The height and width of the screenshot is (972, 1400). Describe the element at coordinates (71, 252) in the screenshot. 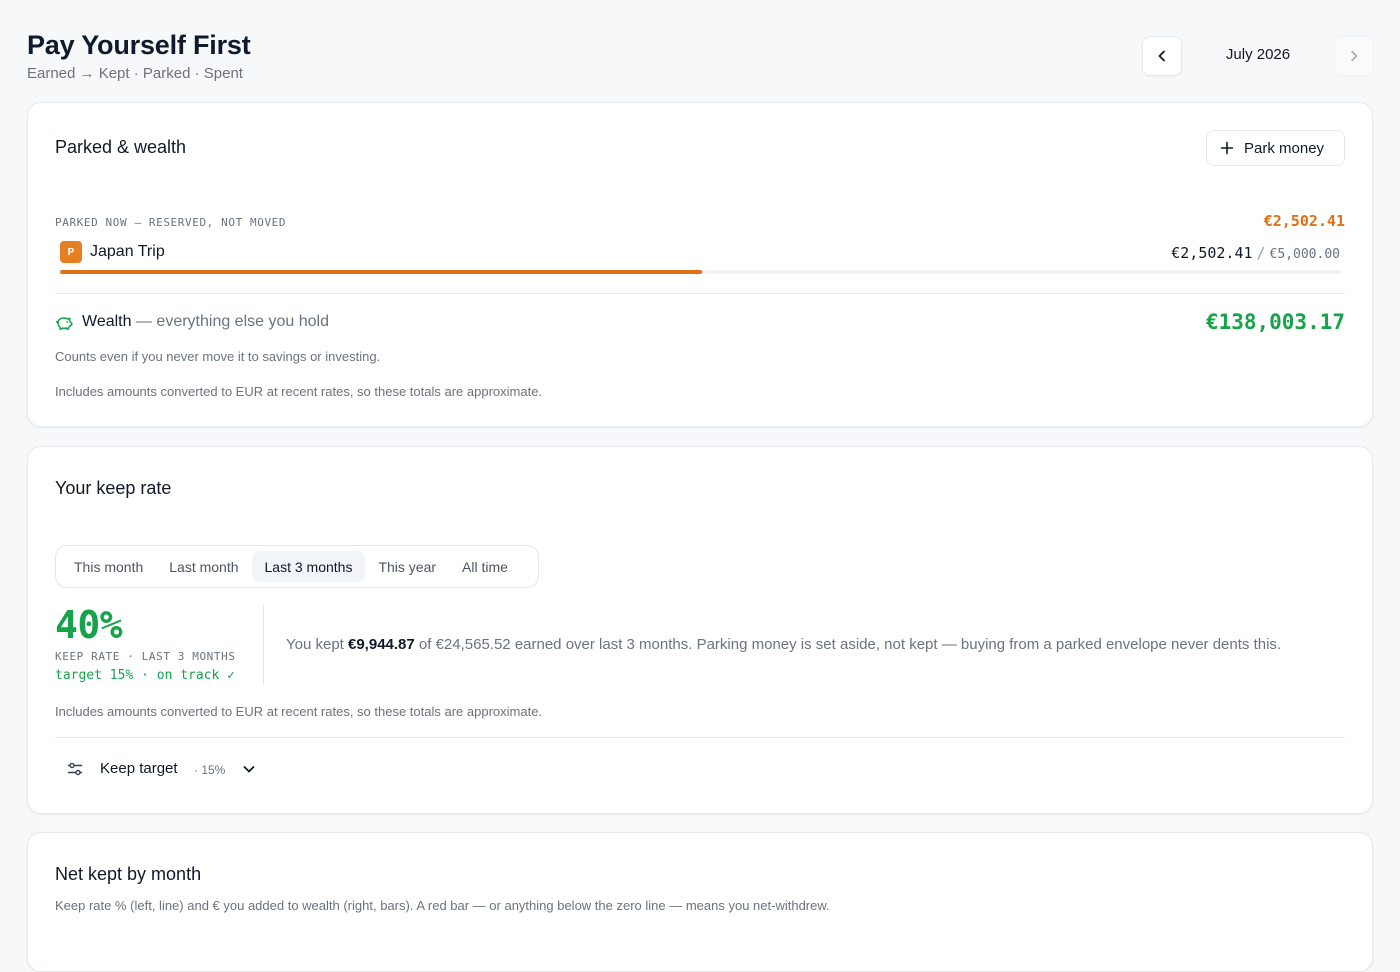

I see `envelope-badge: P` at that location.